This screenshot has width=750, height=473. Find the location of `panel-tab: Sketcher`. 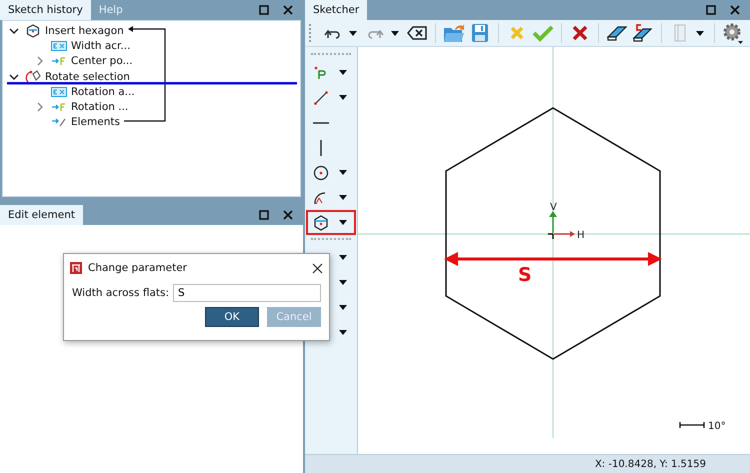

panel-tab: Sketcher is located at coordinates (336, 10).